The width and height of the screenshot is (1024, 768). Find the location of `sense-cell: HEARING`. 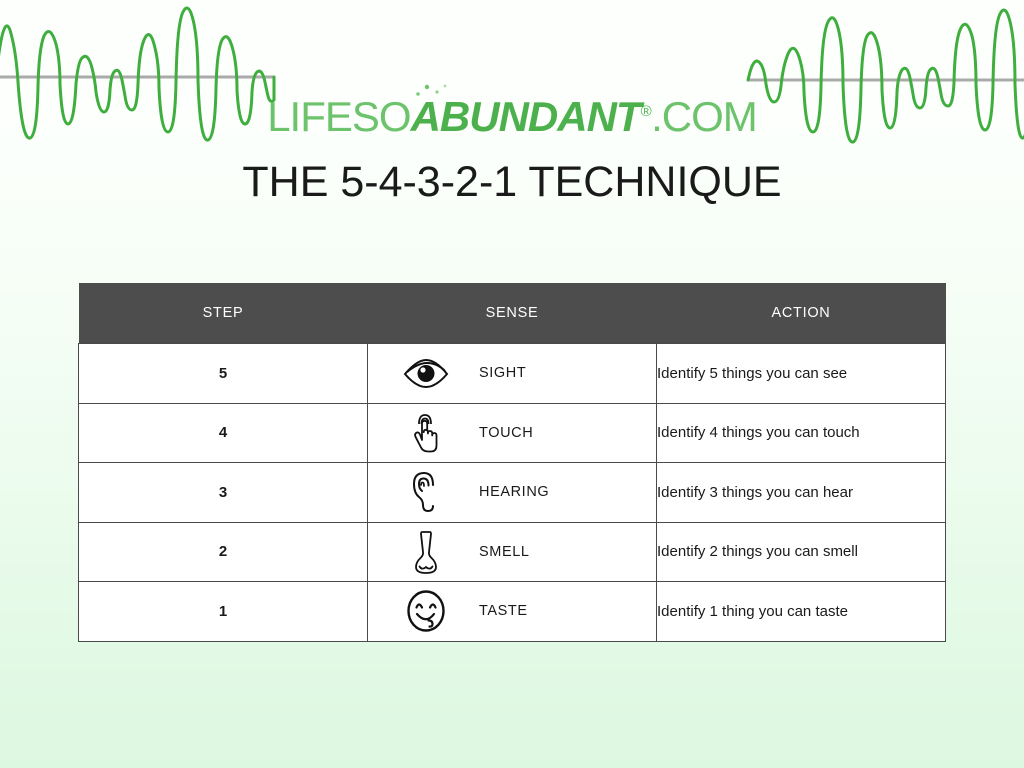

sense-cell: HEARING is located at coordinates (512, 492).